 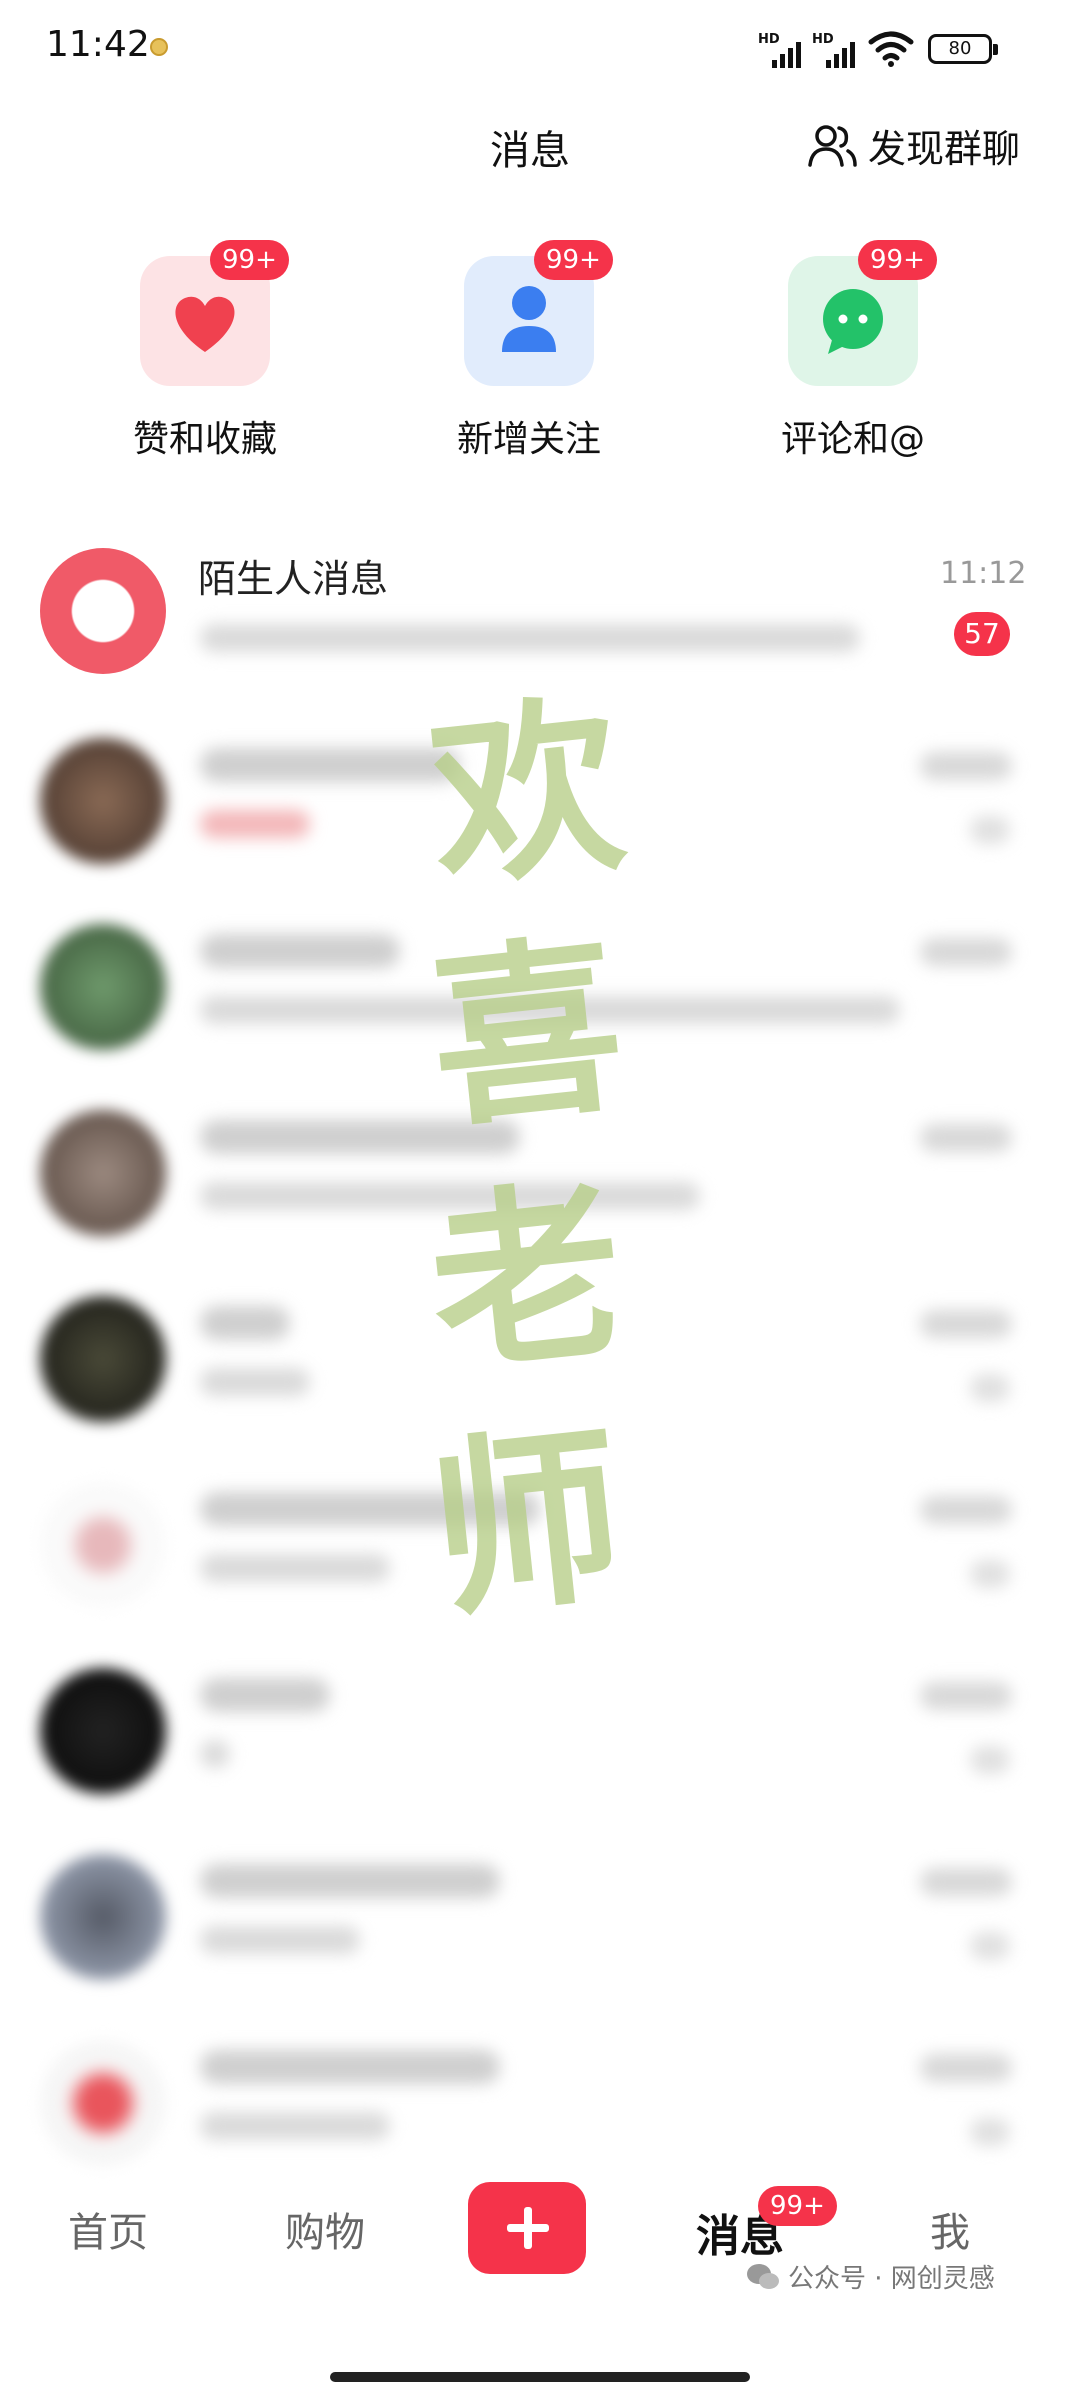 I want to click on footer-watermark-text: 公众号 · 网创灵感, so click(x=891, y=2279).